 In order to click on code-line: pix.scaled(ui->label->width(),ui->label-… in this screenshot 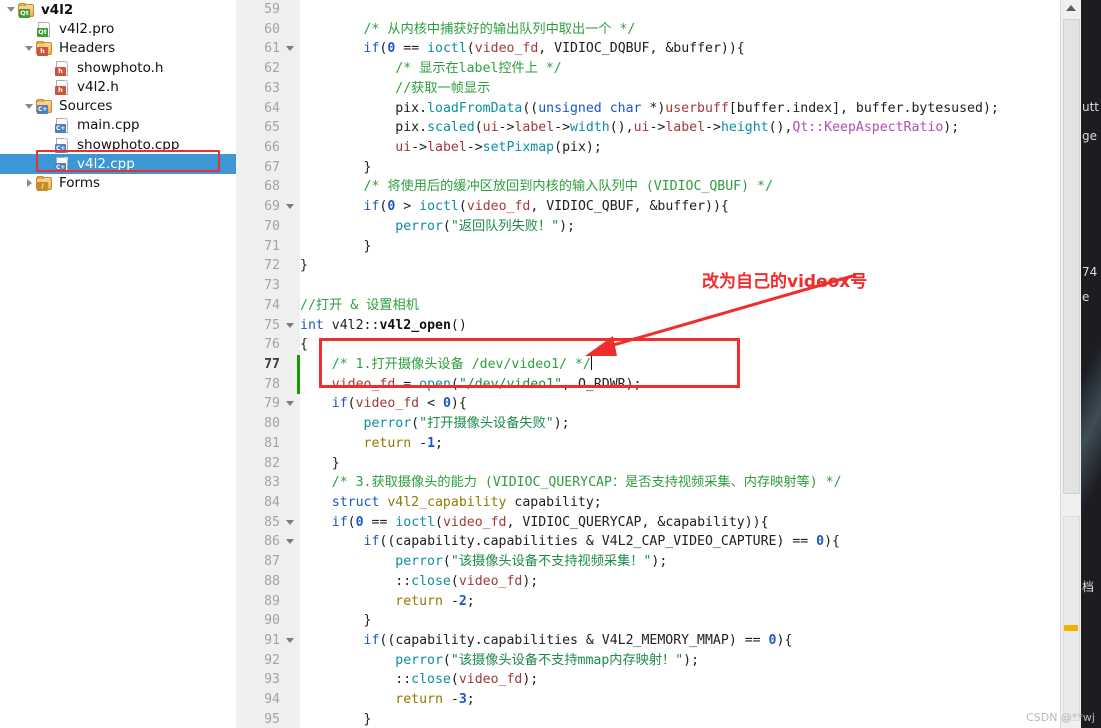, I will do `click(680, 128)`.